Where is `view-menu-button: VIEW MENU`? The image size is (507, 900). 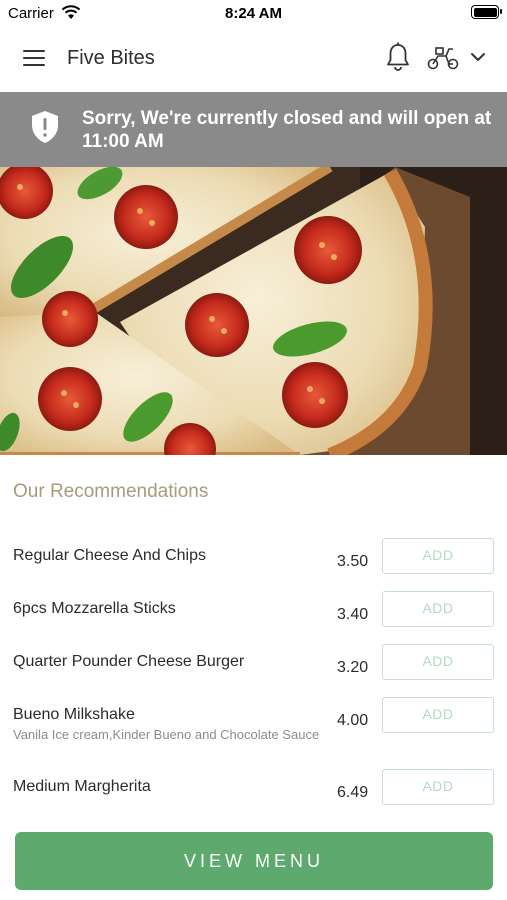
view-menu-button: VIEW MENU is located at coordinates (254, 861).